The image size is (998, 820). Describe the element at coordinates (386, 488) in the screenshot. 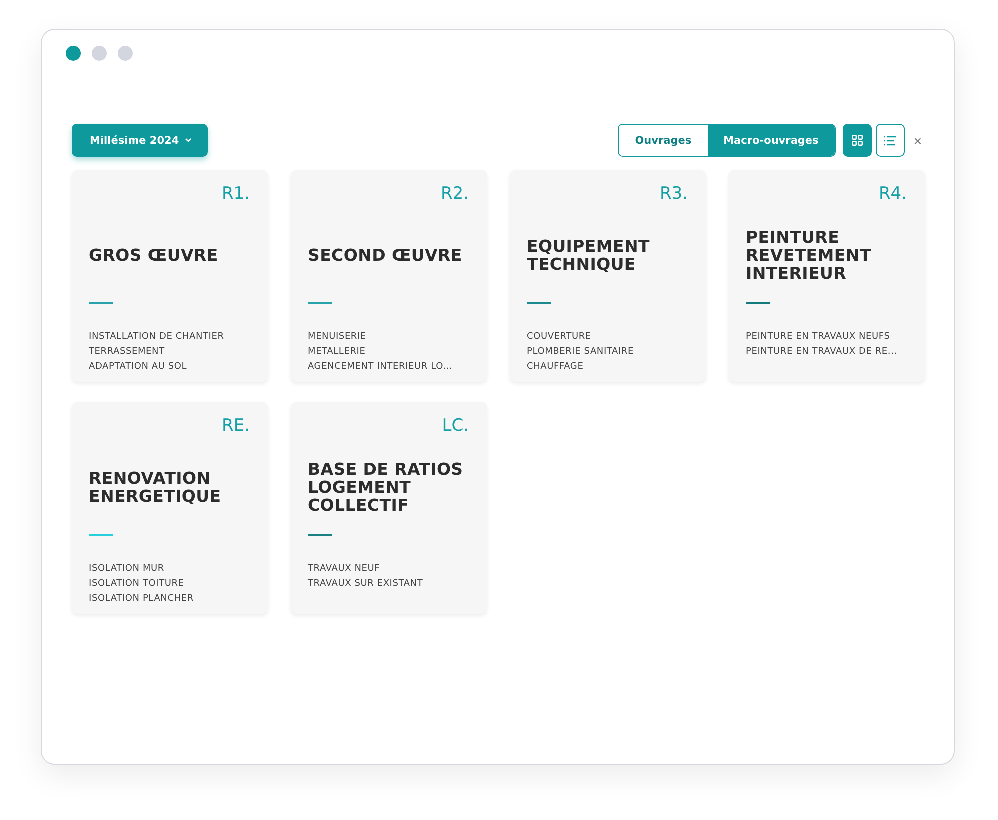

I see `card-title: BASE DE RATIOS LOGEMENT COLLECTIF` at that location.